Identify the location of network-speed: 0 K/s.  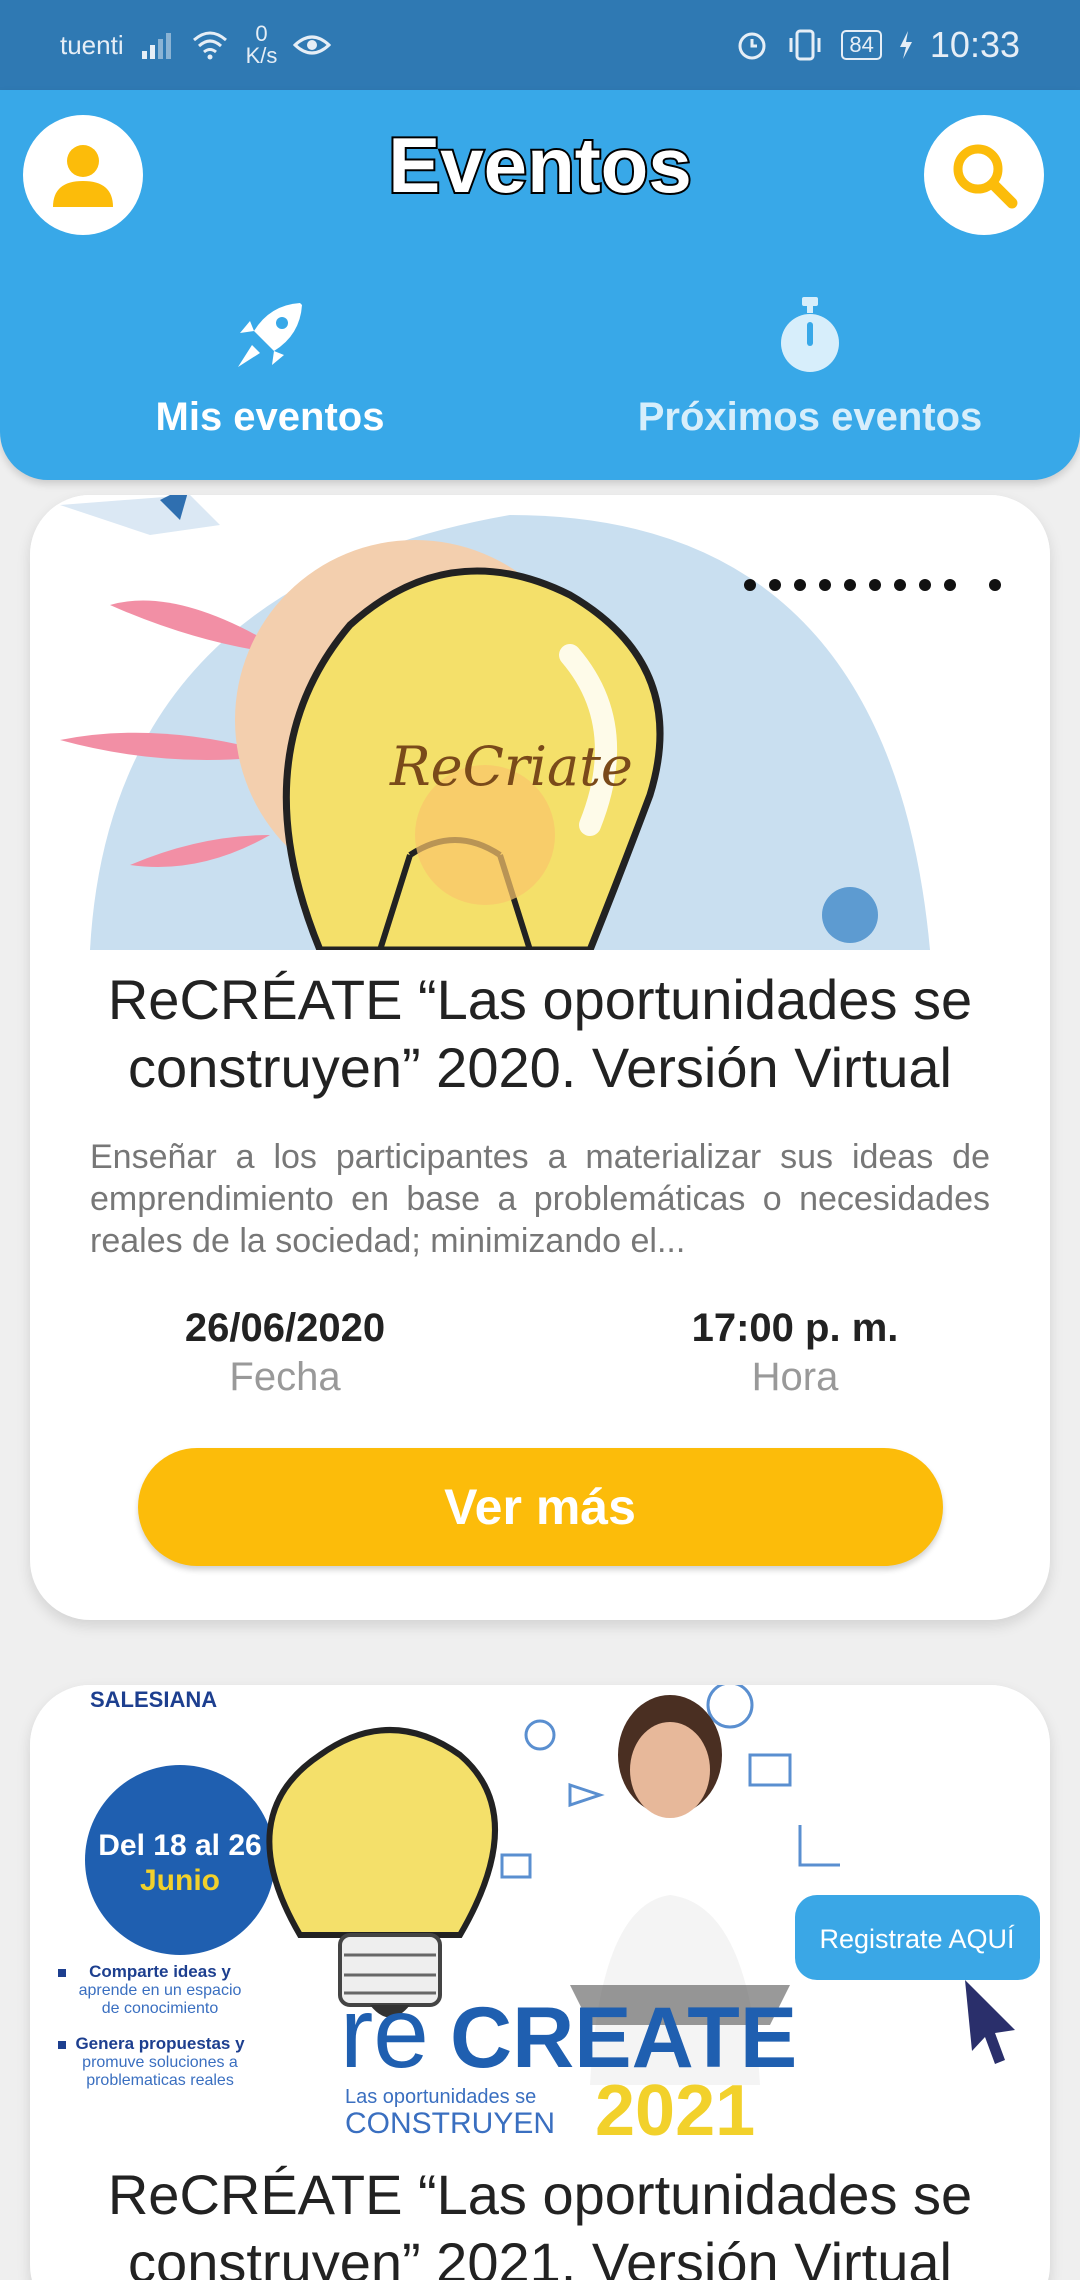
(262, 45).